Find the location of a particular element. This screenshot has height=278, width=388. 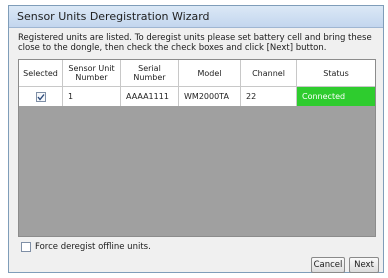

status-cell: Connected is located at coordinates (336, 96).